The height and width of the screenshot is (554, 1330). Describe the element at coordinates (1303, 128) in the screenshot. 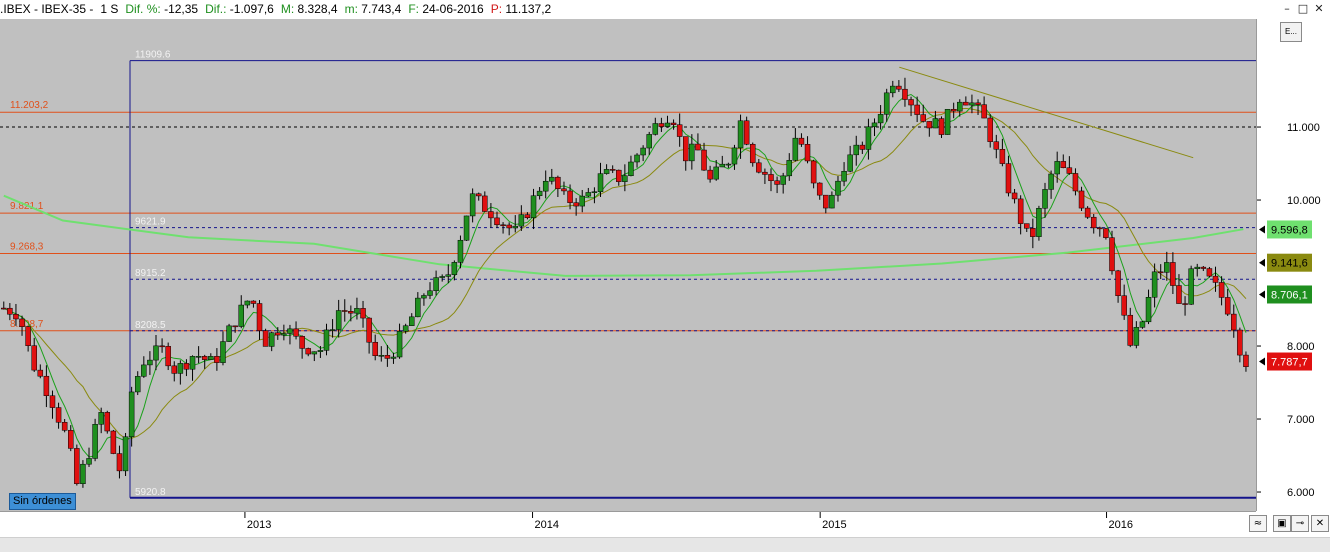

I see `price-tick-label: 11.000` at that location.